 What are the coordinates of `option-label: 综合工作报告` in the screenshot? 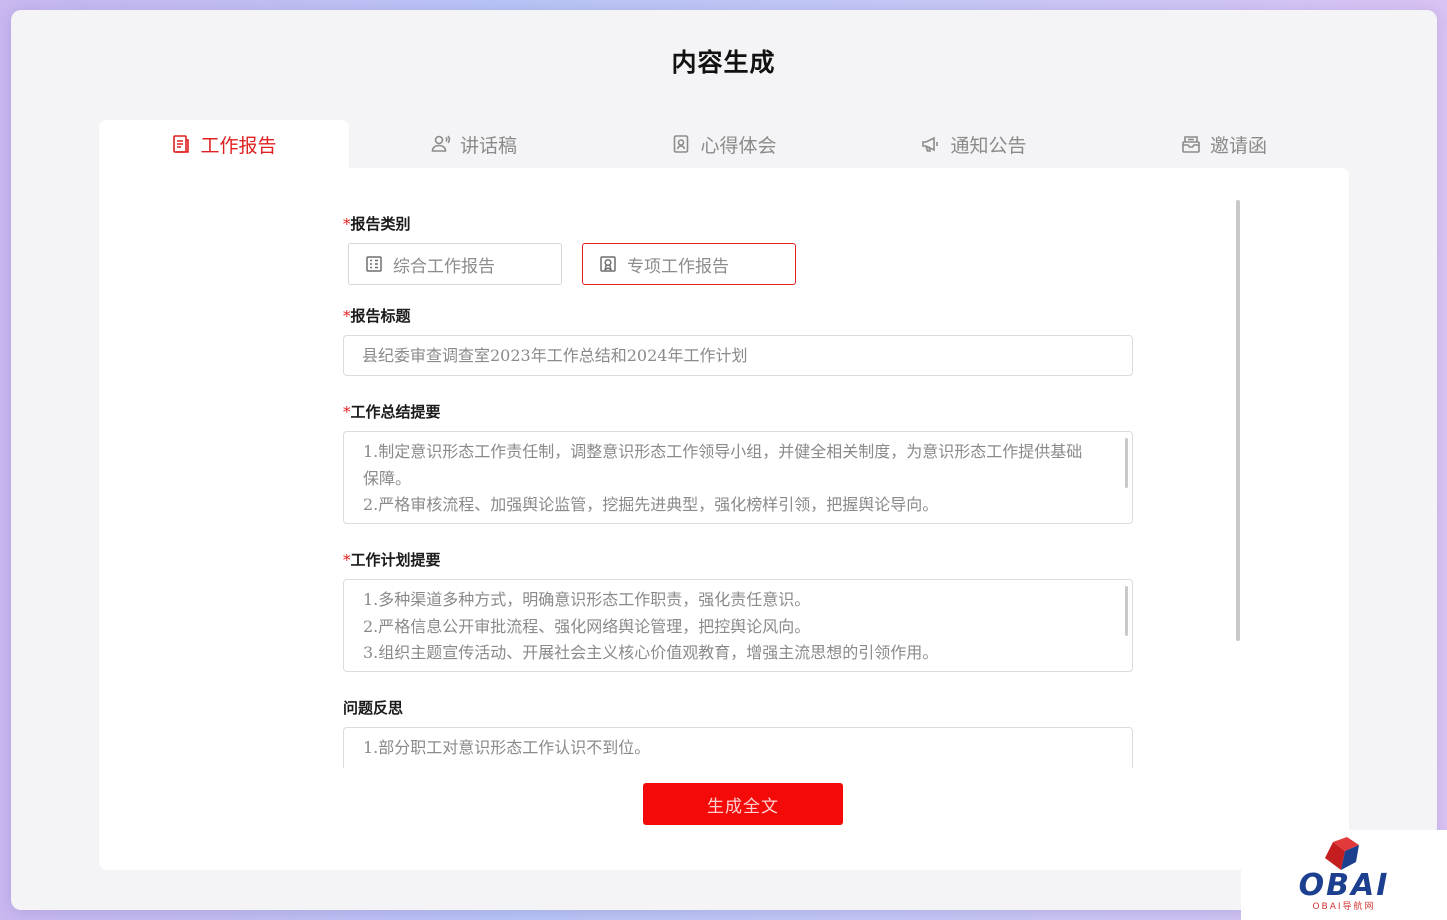 It's located at (444, 266).